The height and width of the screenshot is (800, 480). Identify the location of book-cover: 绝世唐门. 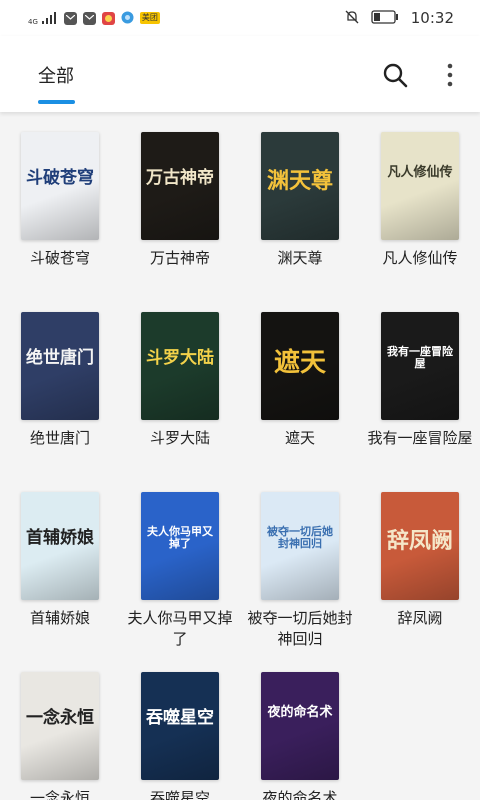
(60, 366).